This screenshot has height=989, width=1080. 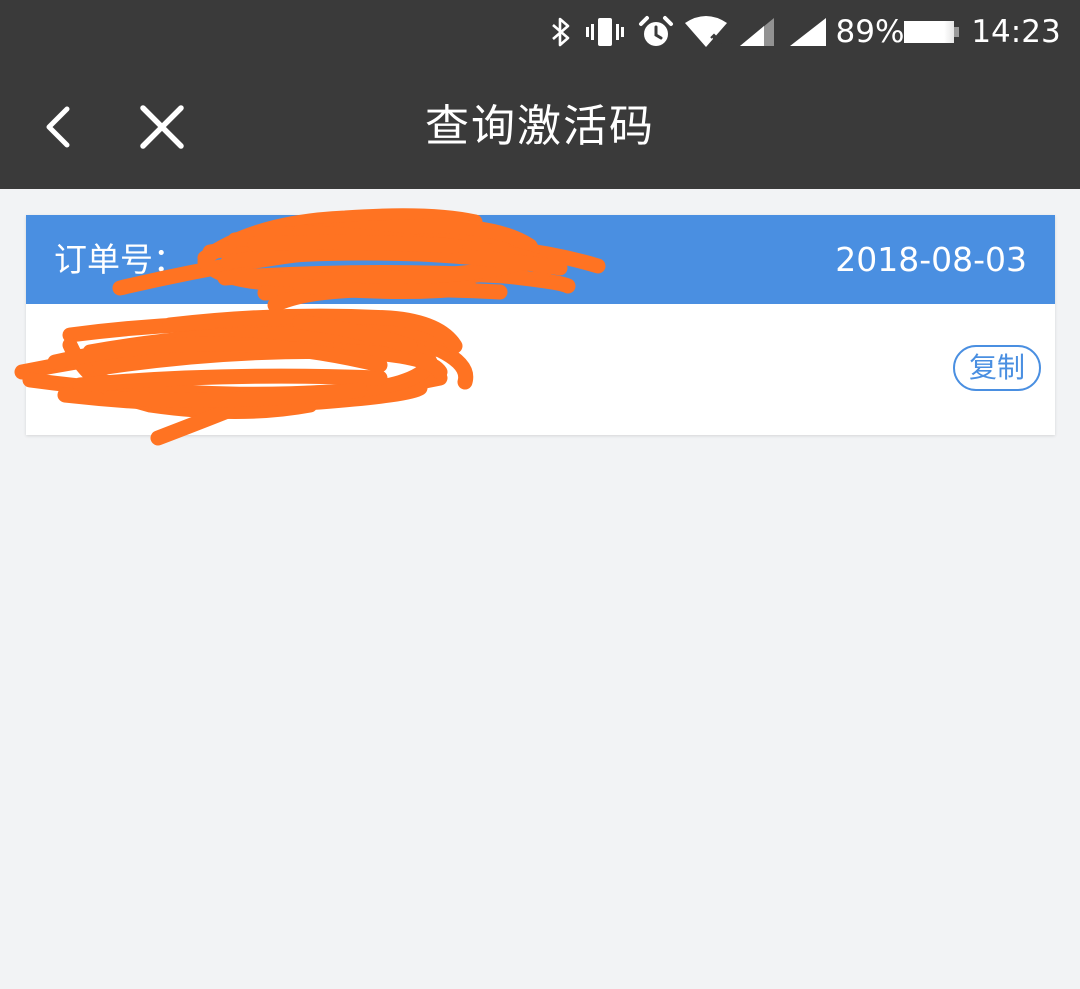 I want to click on wifi-icon, so click(x=706, y=32).